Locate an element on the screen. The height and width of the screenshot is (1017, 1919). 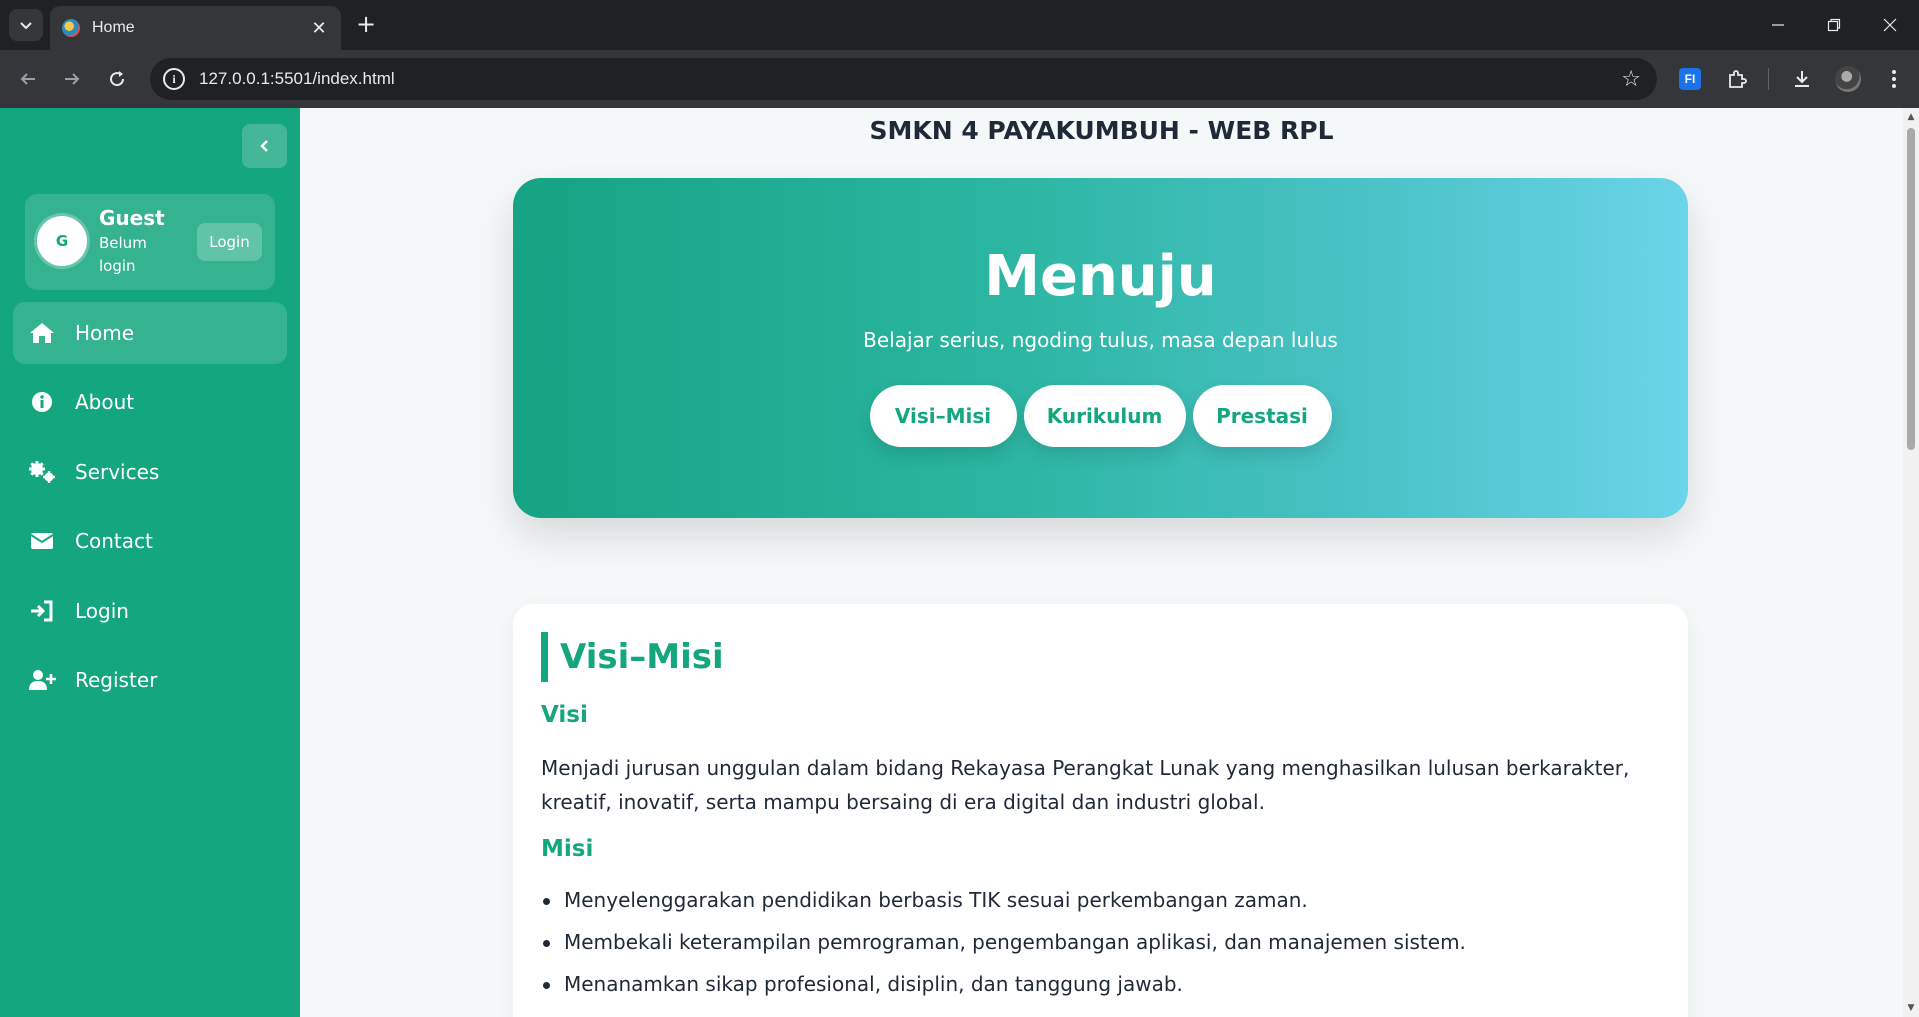
download-icon is located at coordinates (1802, 79).